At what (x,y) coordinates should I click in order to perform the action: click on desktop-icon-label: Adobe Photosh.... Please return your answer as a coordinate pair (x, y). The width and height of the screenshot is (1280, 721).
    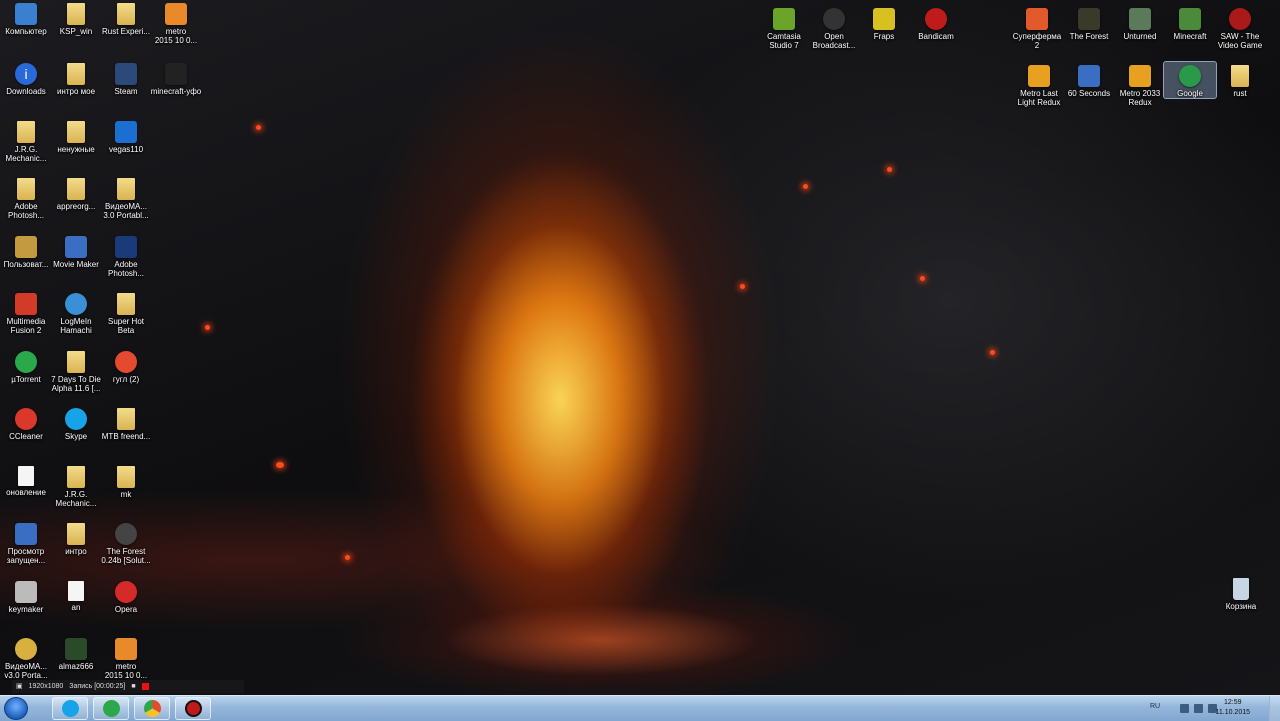
    Looking at the image, I should click on (26, 211).